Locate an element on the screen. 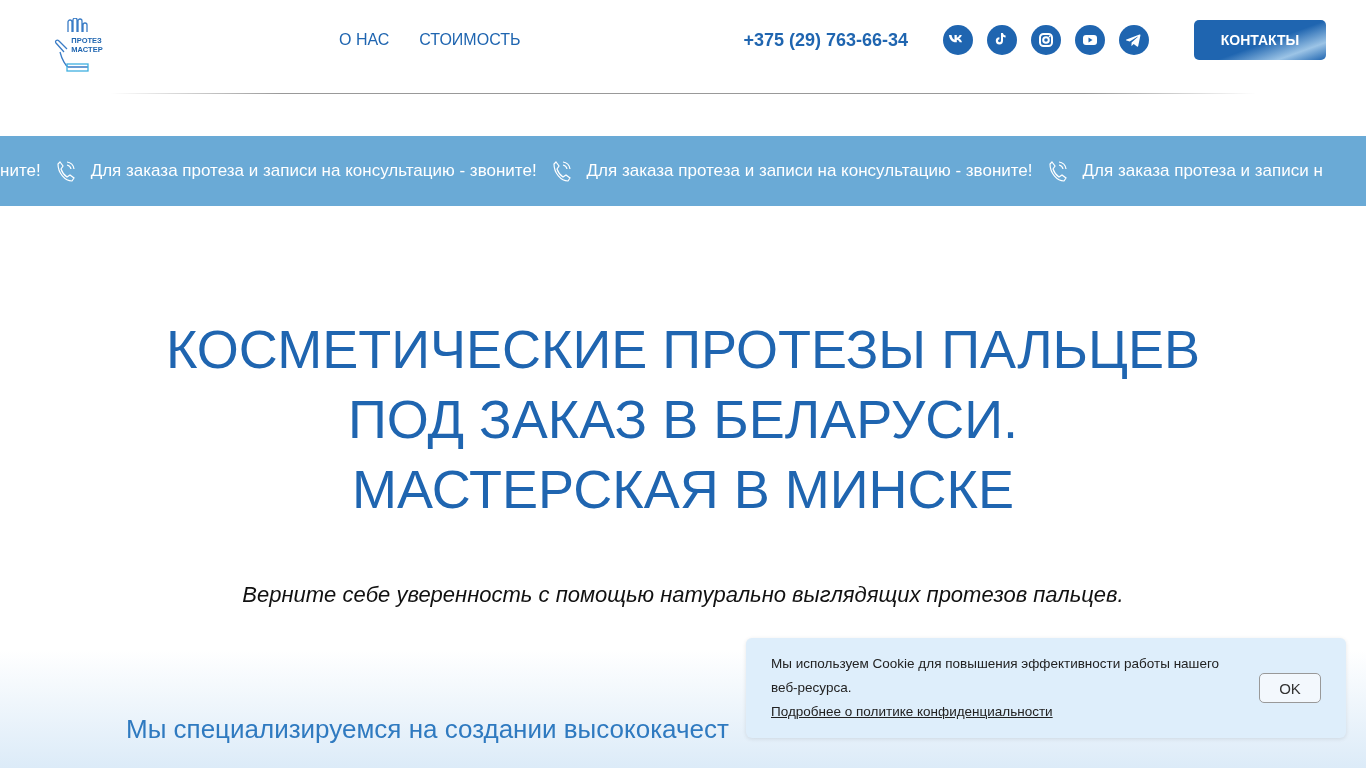 The width and height of the screenshot is (1366, 768). instagram-icon is located at coordinates (1046, 40).